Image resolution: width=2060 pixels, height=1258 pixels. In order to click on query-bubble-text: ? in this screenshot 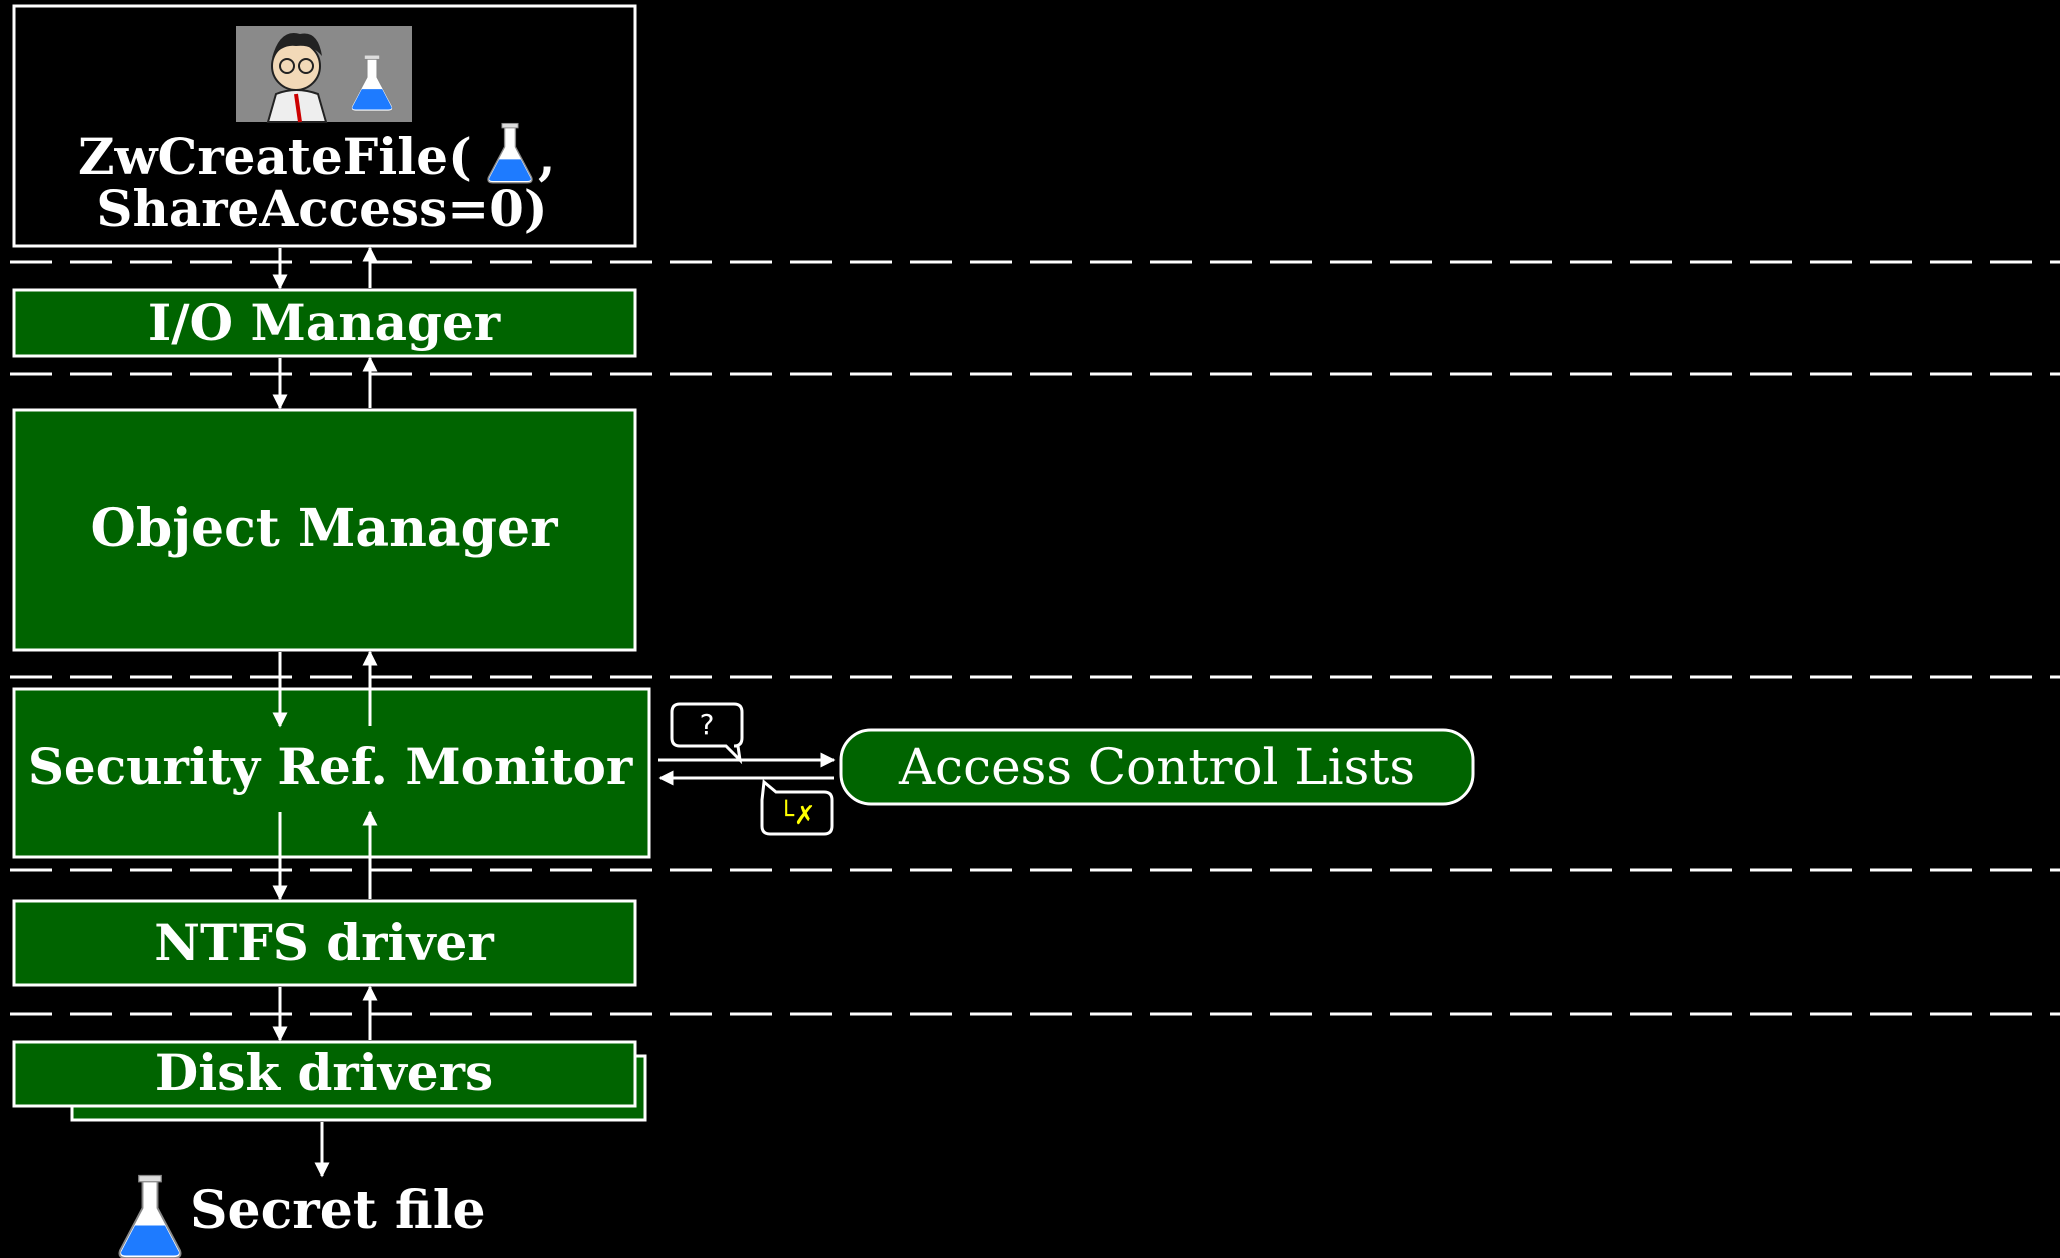, I will do `click(707, 724)`.